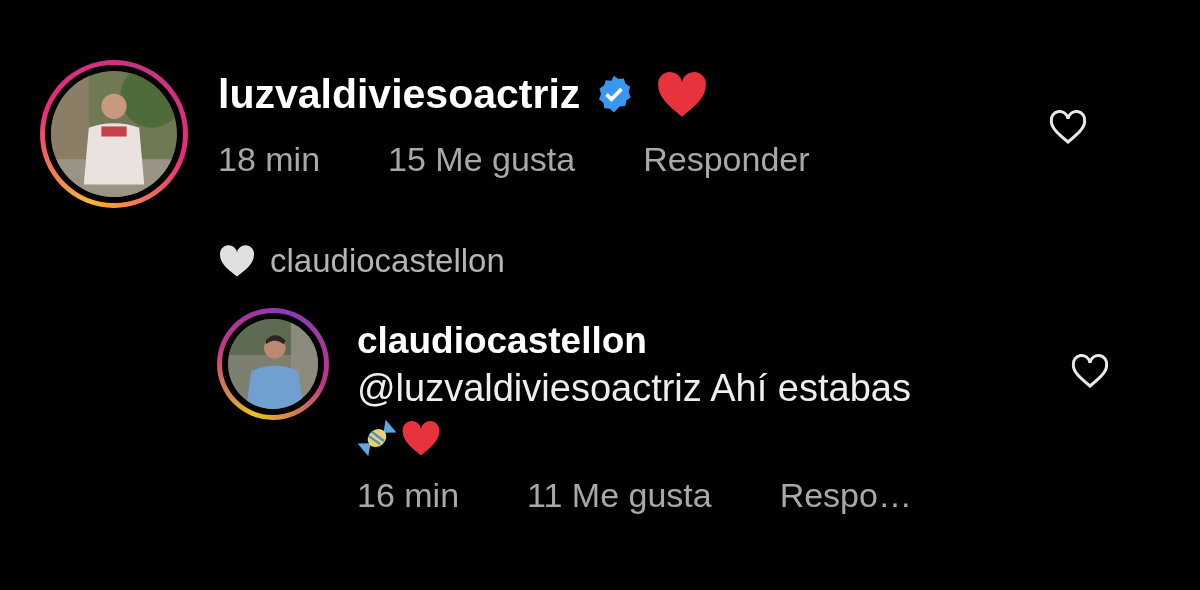 This screenshot has height=590, width=1200. What do you see at coordinates (502, 341) in the screenshot?
I see `username: claudiocastellon` at bounding box center [502, 341].